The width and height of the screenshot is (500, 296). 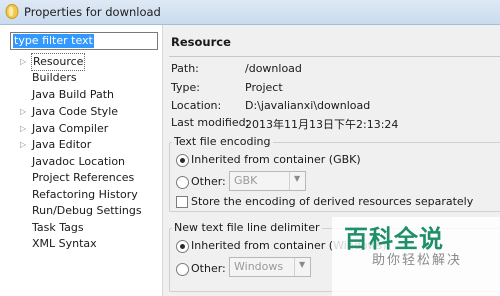 What do you see at coordinates (182, 202) in the screenshot?
I see `store-encoding-checkbox` at bounding box center [182, 202].